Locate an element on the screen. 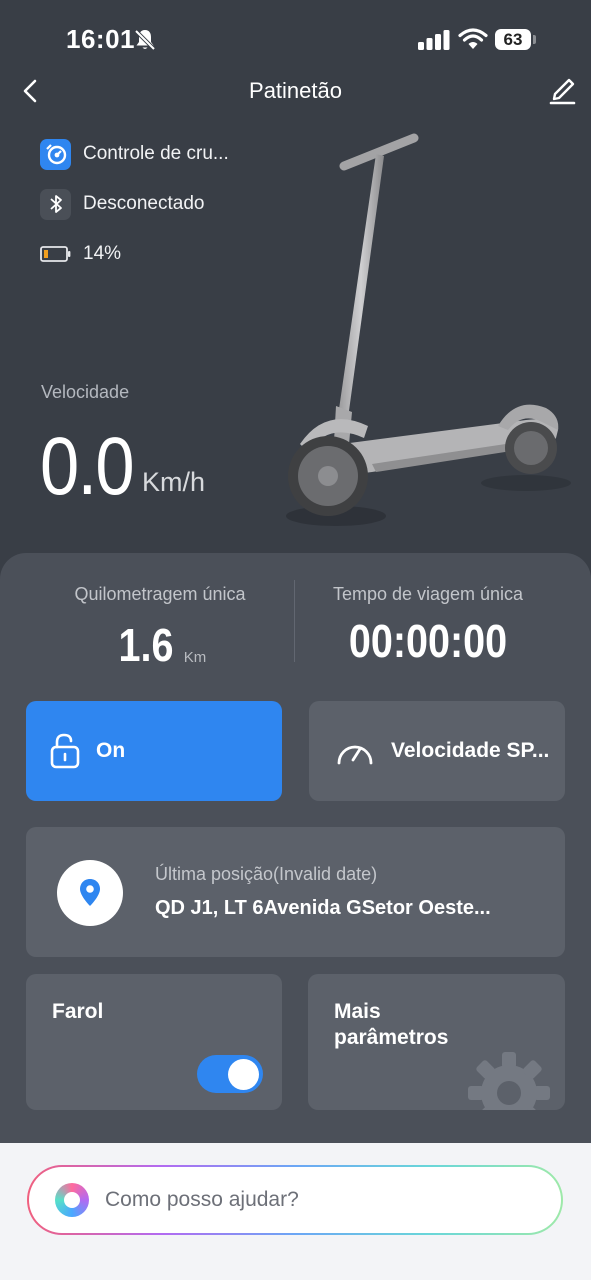 This screenshot has height=1280, width=591. page-title: Patinetão is located at coordinates (295, 90).